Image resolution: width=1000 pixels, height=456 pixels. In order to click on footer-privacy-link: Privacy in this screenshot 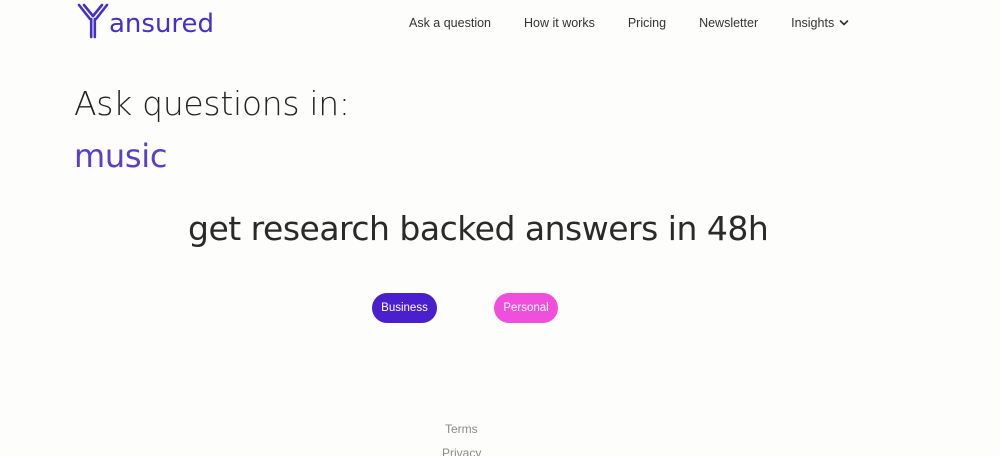, I will do `click(461, 451)`.